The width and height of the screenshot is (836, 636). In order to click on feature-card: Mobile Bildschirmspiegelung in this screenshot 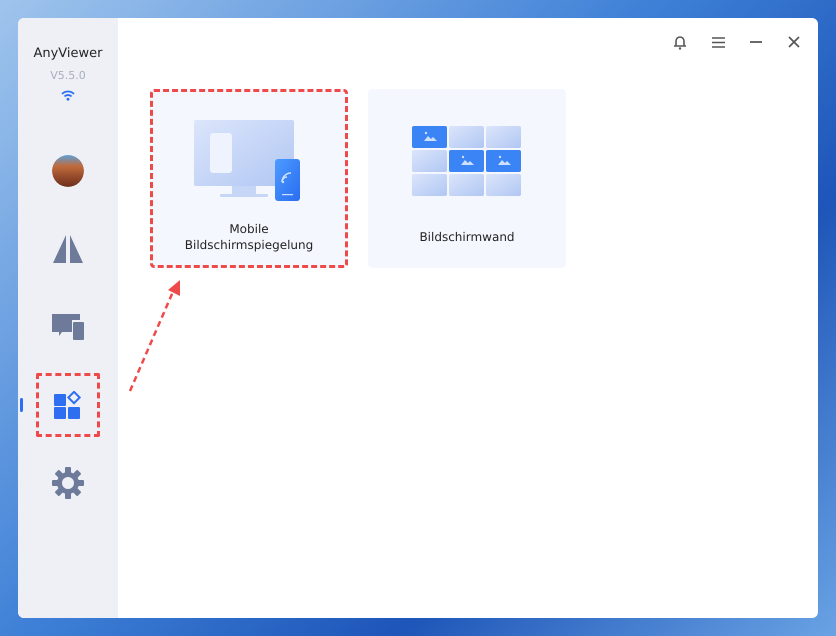, I will do `click(249, 178)`.